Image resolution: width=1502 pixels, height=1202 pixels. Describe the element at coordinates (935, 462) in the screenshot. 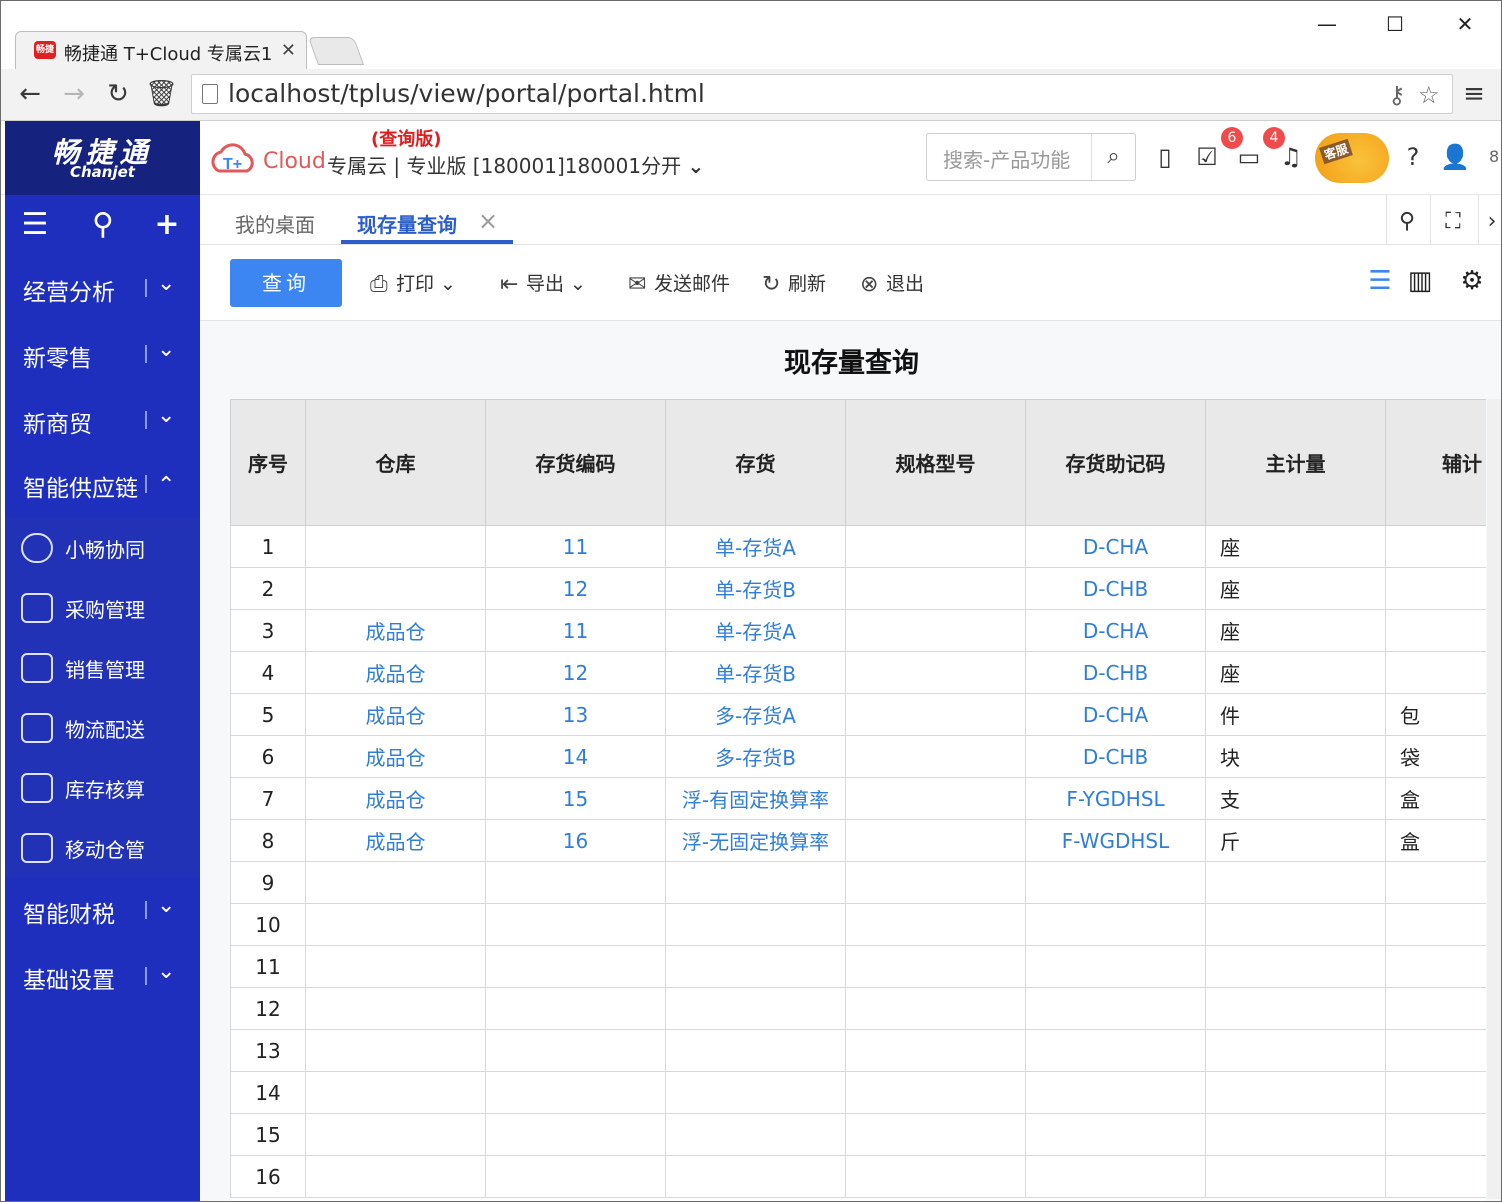

I see `column-header: 规格型号` at that location.